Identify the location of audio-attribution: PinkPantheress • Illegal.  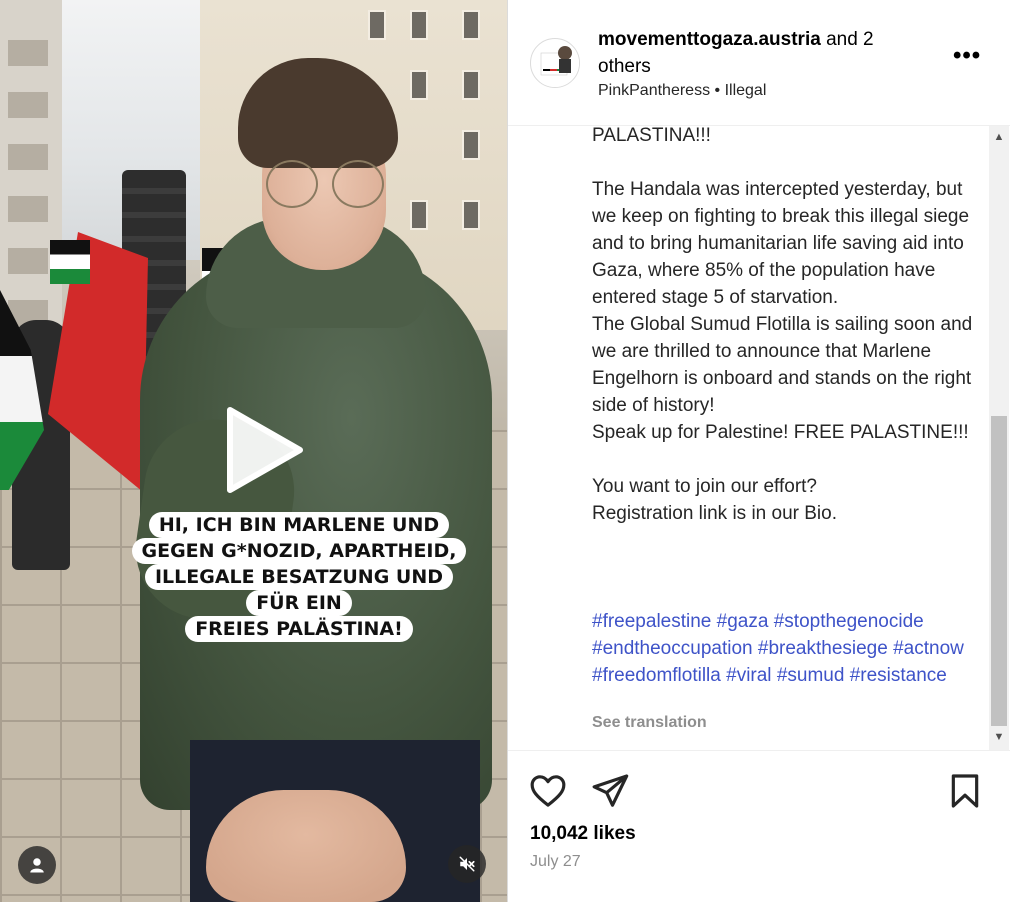
(682, 91).